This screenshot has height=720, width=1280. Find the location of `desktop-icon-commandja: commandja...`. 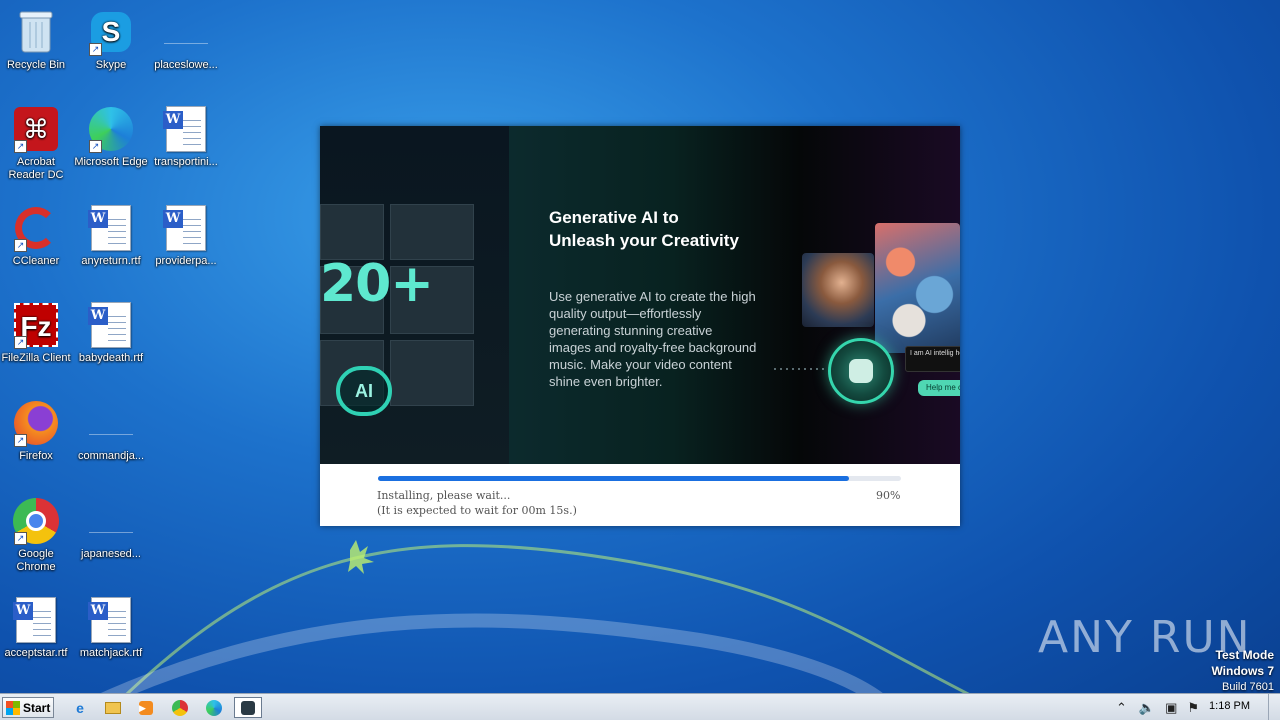

desktop-icon-commandja: commandja... is located at coordinates (111, 431).